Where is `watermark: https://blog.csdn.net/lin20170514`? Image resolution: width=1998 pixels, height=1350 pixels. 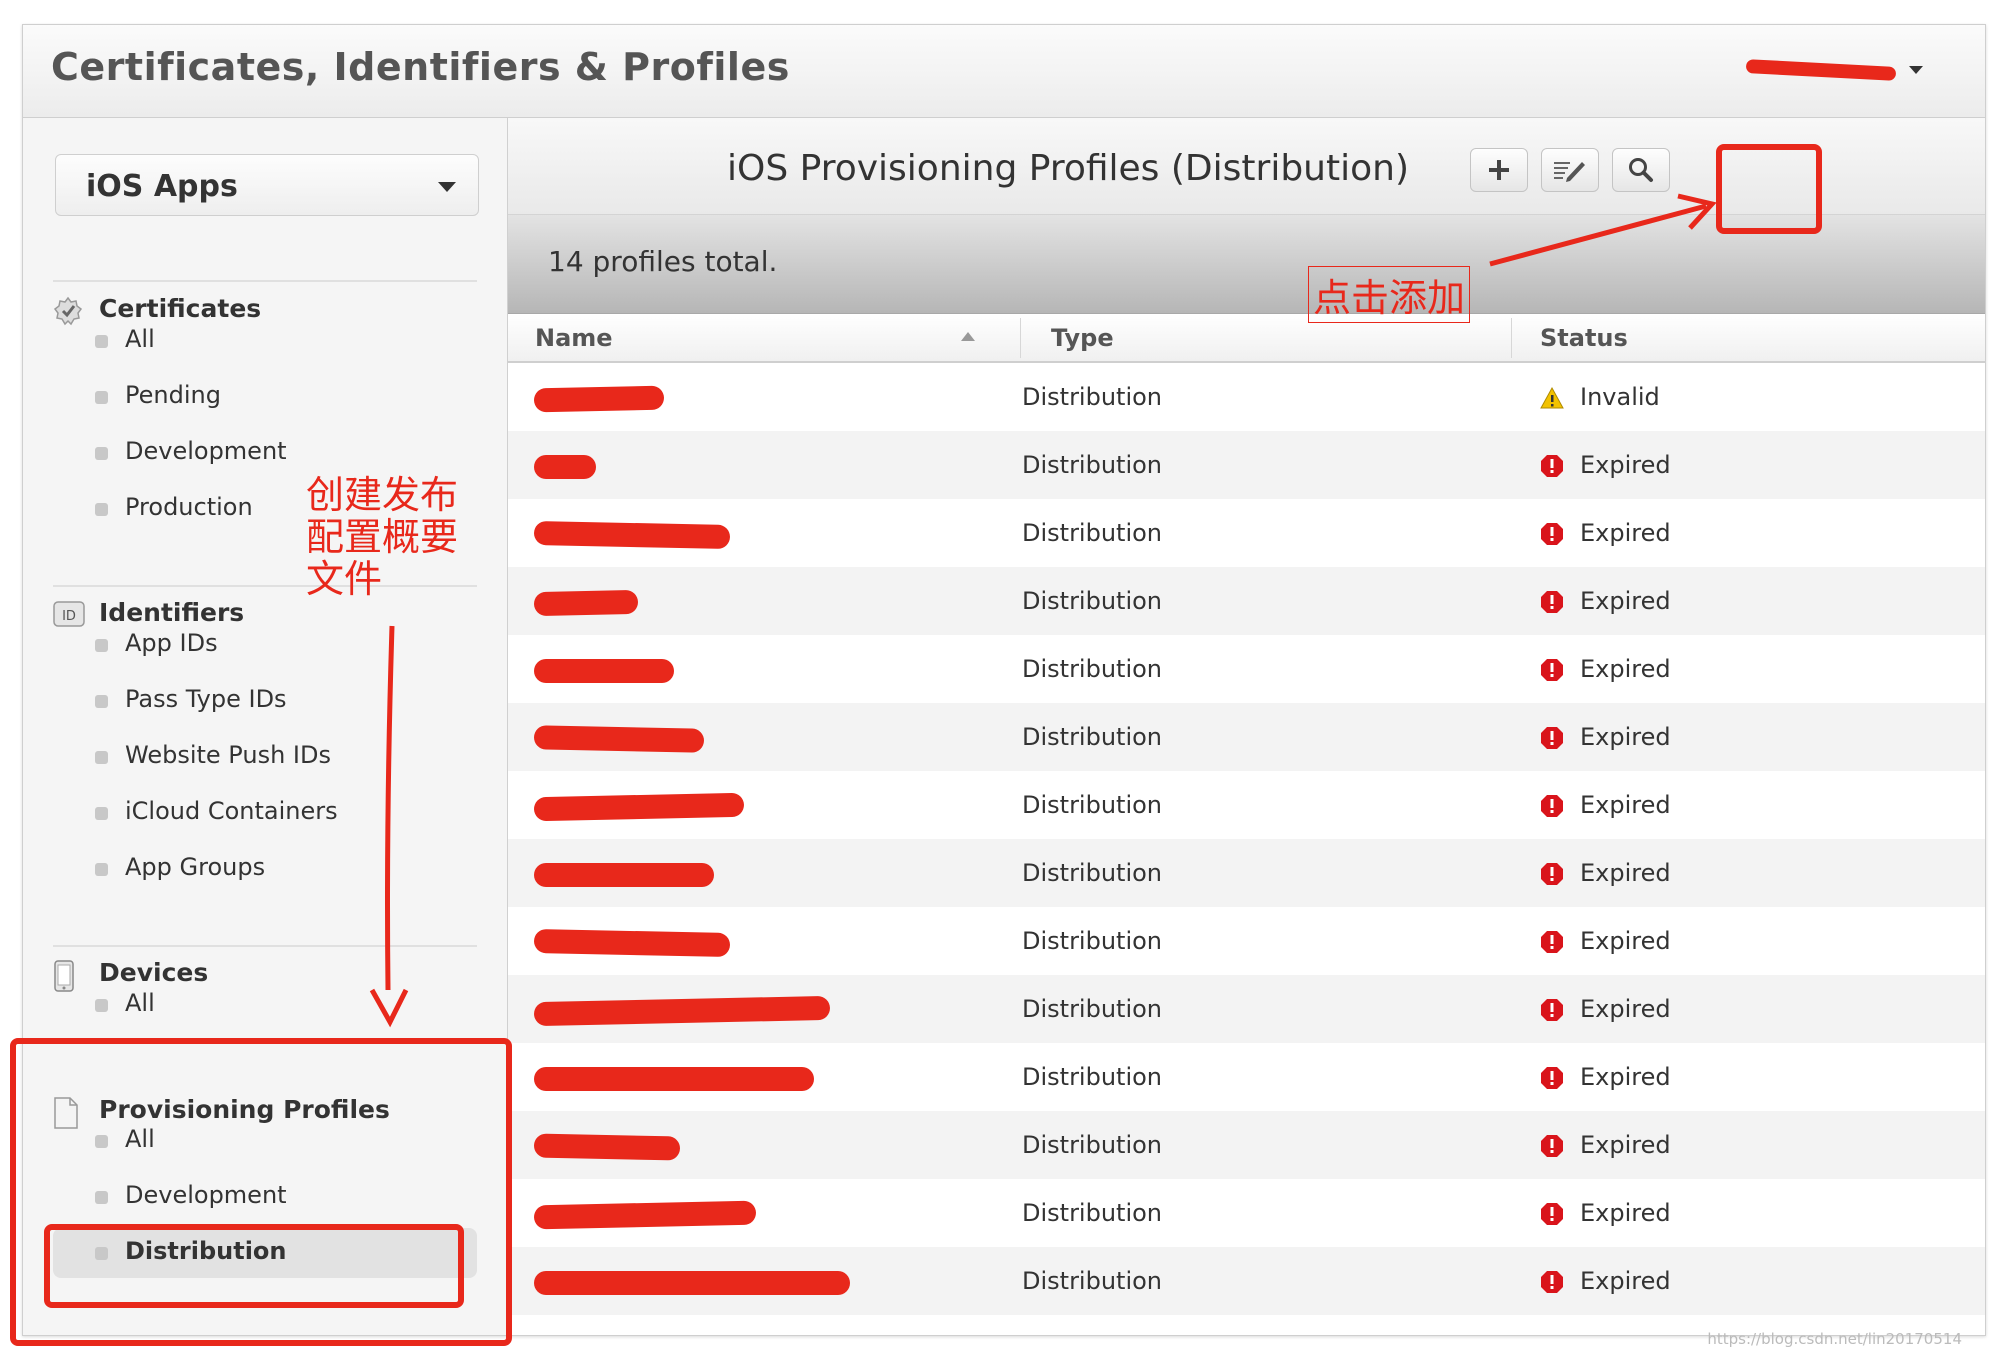 watermark: https://blog.csdn.net/lin20170514 is located at coordinates (1834, 1339).